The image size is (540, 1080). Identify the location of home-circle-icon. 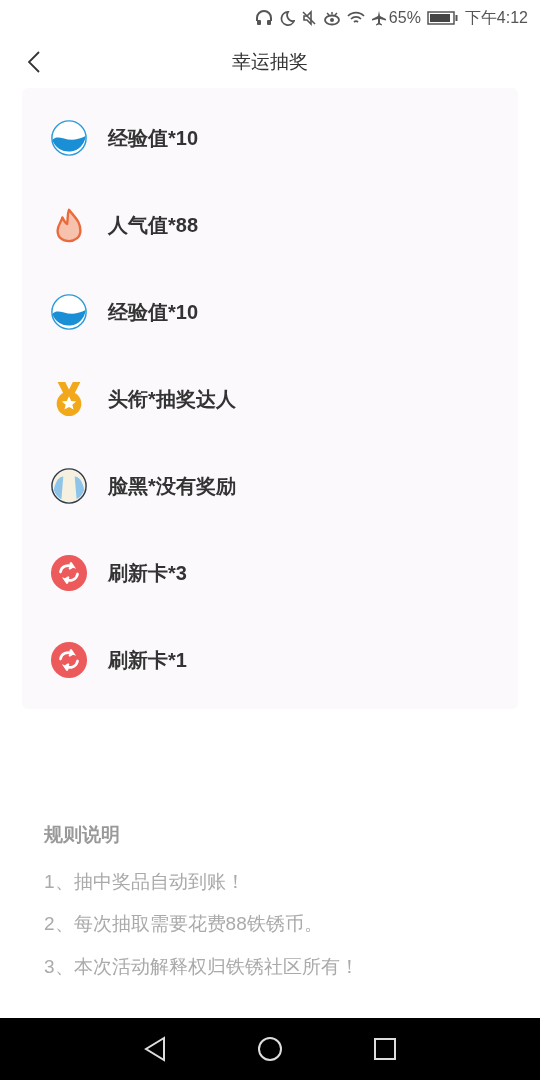
(270, 1049).